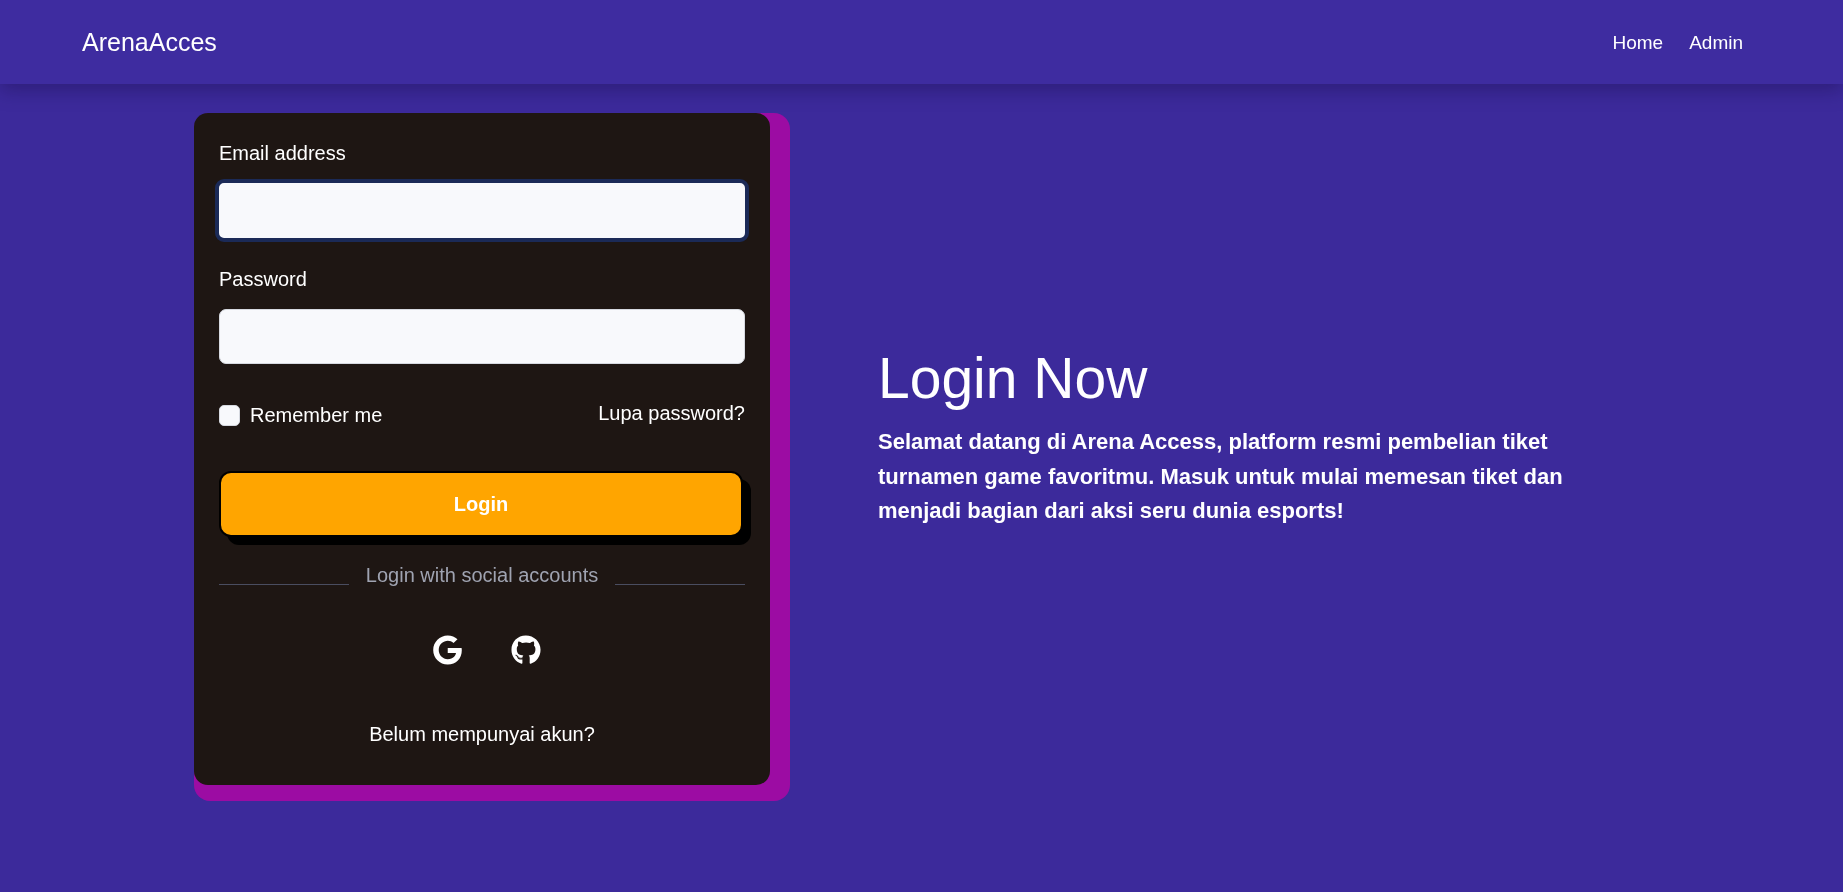 The width and height of the screenshot is (1843, 892). What do you see at coordinates (1716, 42) in the screenshot?
I see `nav-link: Admin` at bounding box center [1716, 42].